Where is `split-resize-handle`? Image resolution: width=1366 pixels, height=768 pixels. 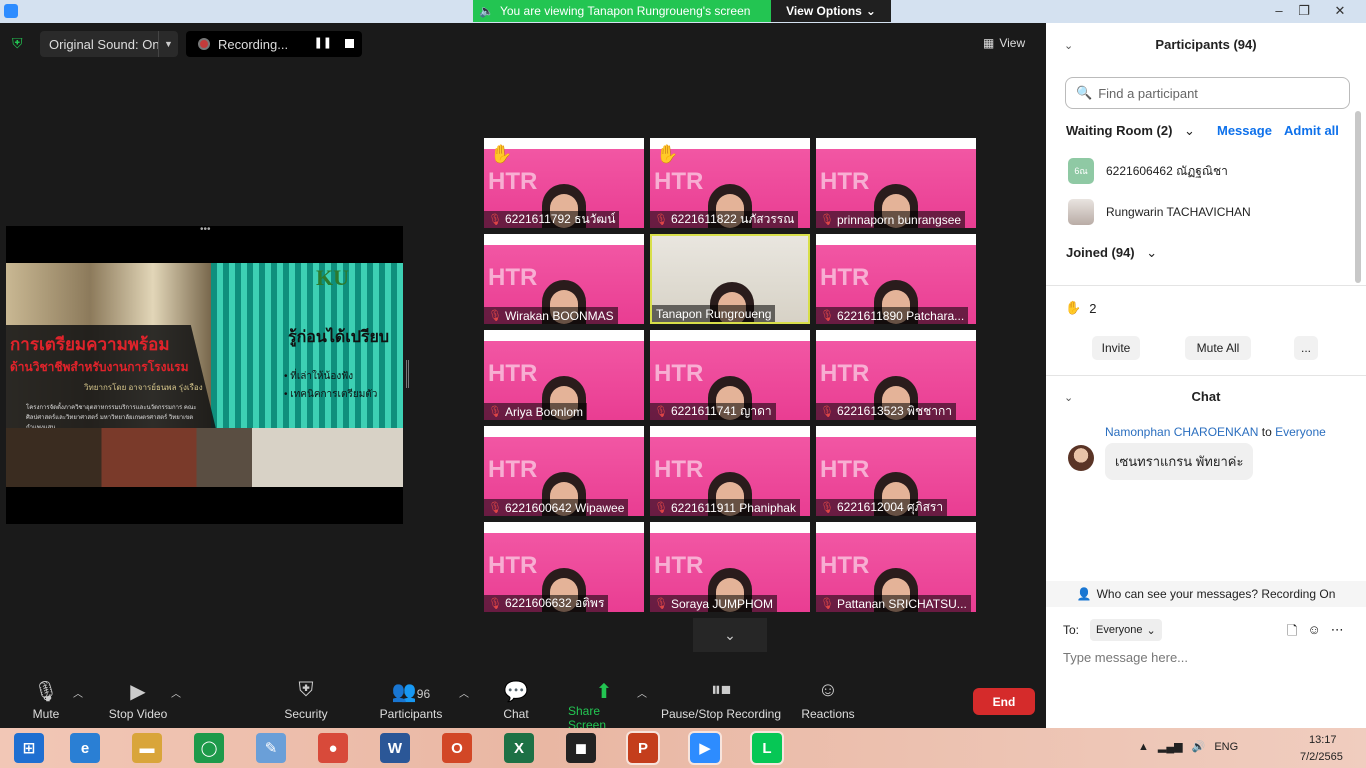 split-resize-handle is located at coordinates (407, 374).